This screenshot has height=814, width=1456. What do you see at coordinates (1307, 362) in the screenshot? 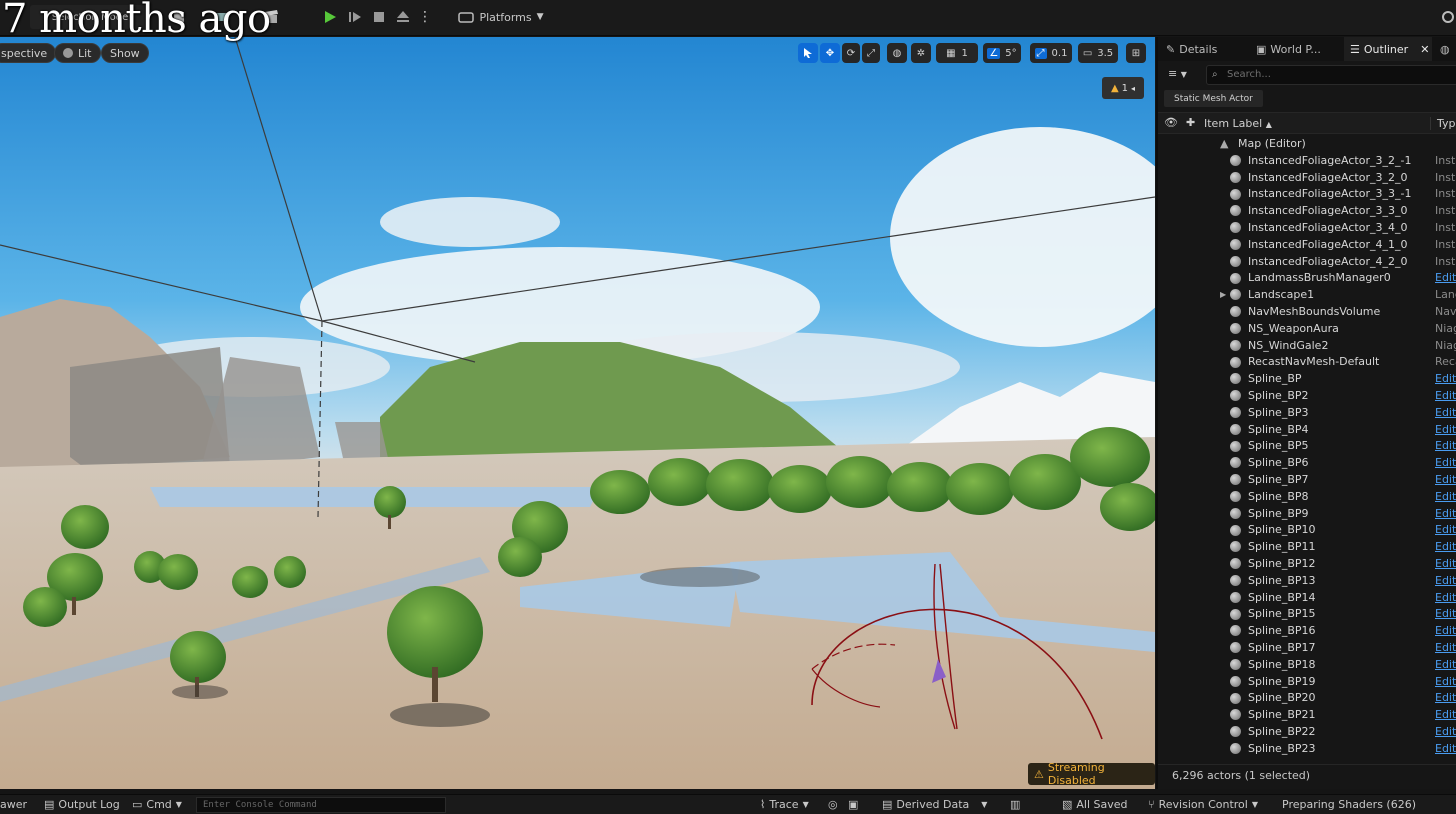
I see `tree-row: RecastNavMesh-Default Reca` at bounding box center [1307, 362].